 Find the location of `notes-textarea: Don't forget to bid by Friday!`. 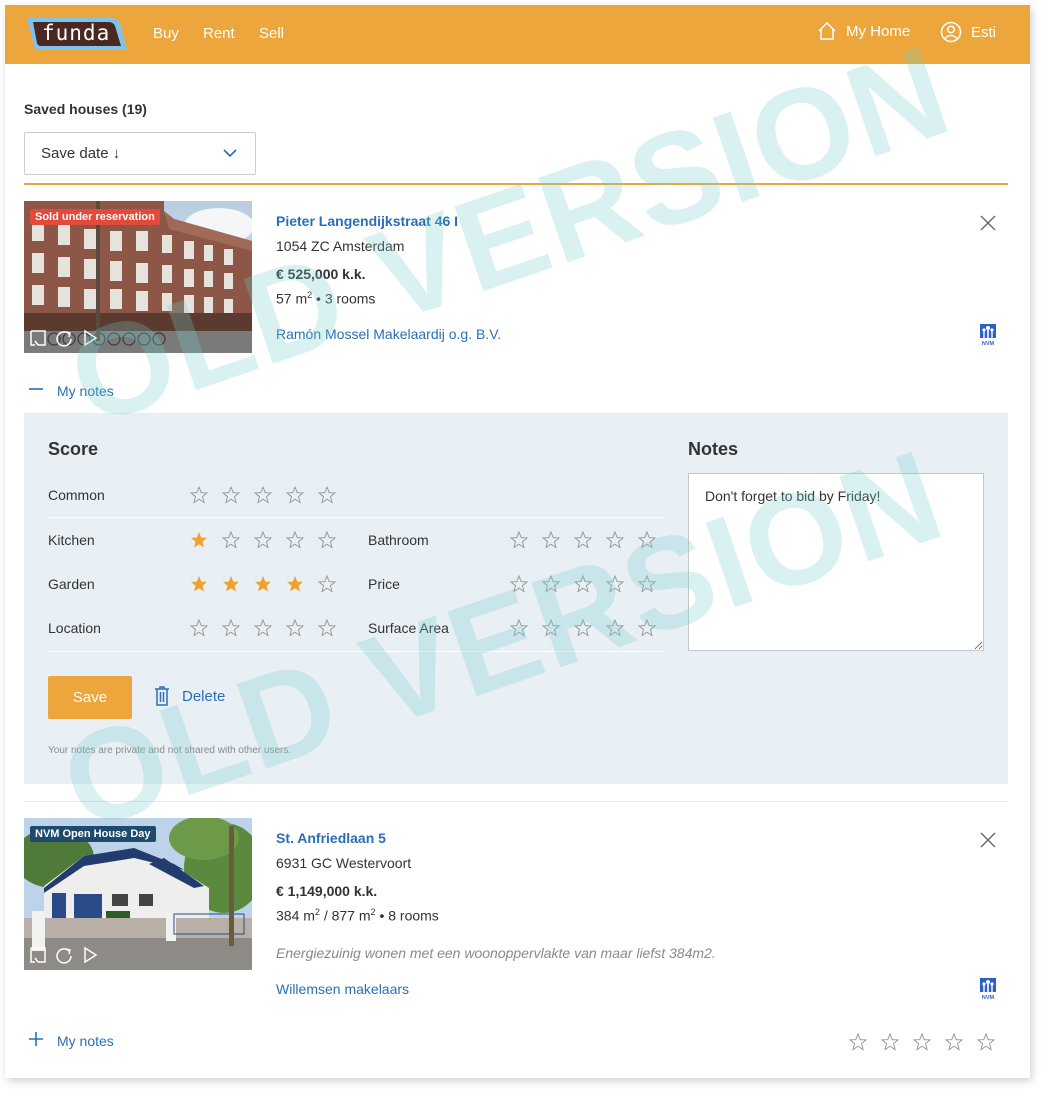

notes-textarea: Don't forget to bid by Friday! is located at coordinates (836, 562).